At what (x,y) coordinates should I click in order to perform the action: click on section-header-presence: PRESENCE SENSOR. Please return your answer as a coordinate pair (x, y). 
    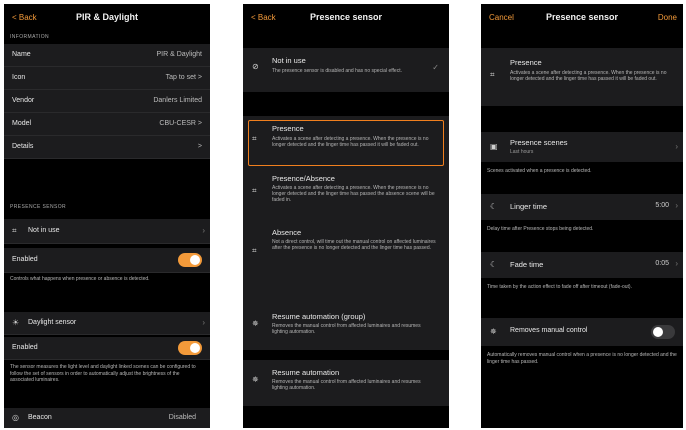
    Looking at the image, I should click on (38, 207).